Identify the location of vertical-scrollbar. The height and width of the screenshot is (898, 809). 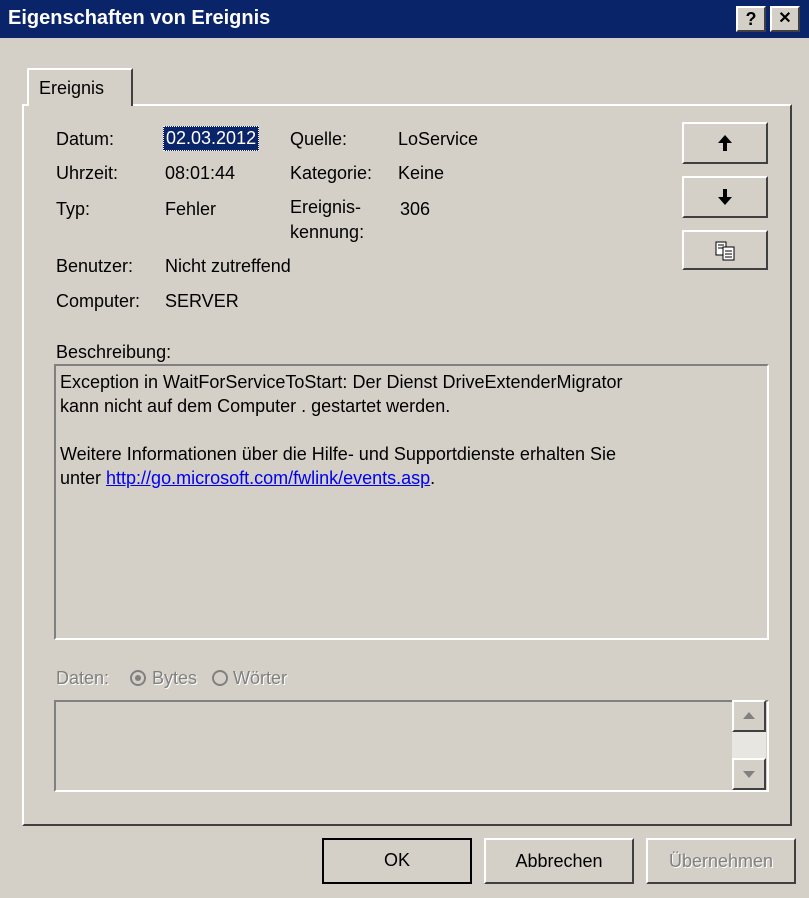
(749, 745).